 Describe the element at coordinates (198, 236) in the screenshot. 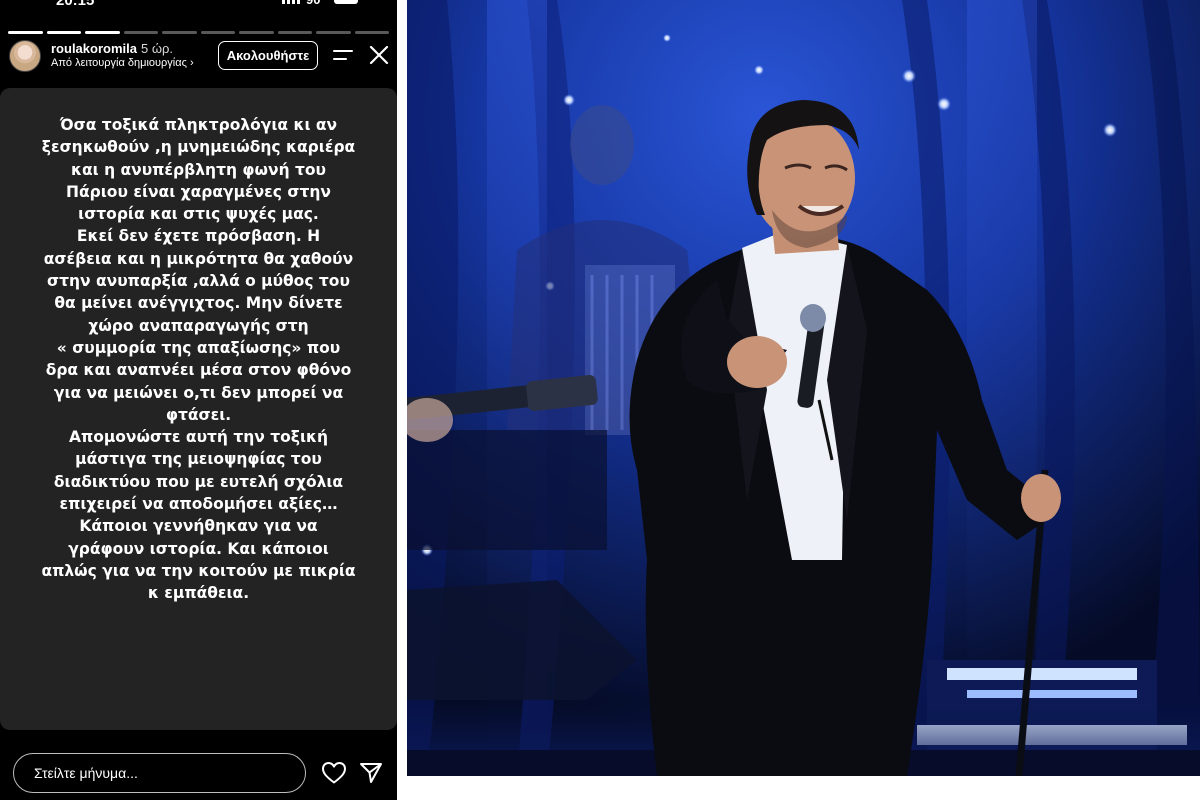

I see `story-text-line: Εκεί δεν έχετε πρόσβαση. Η` at that location.